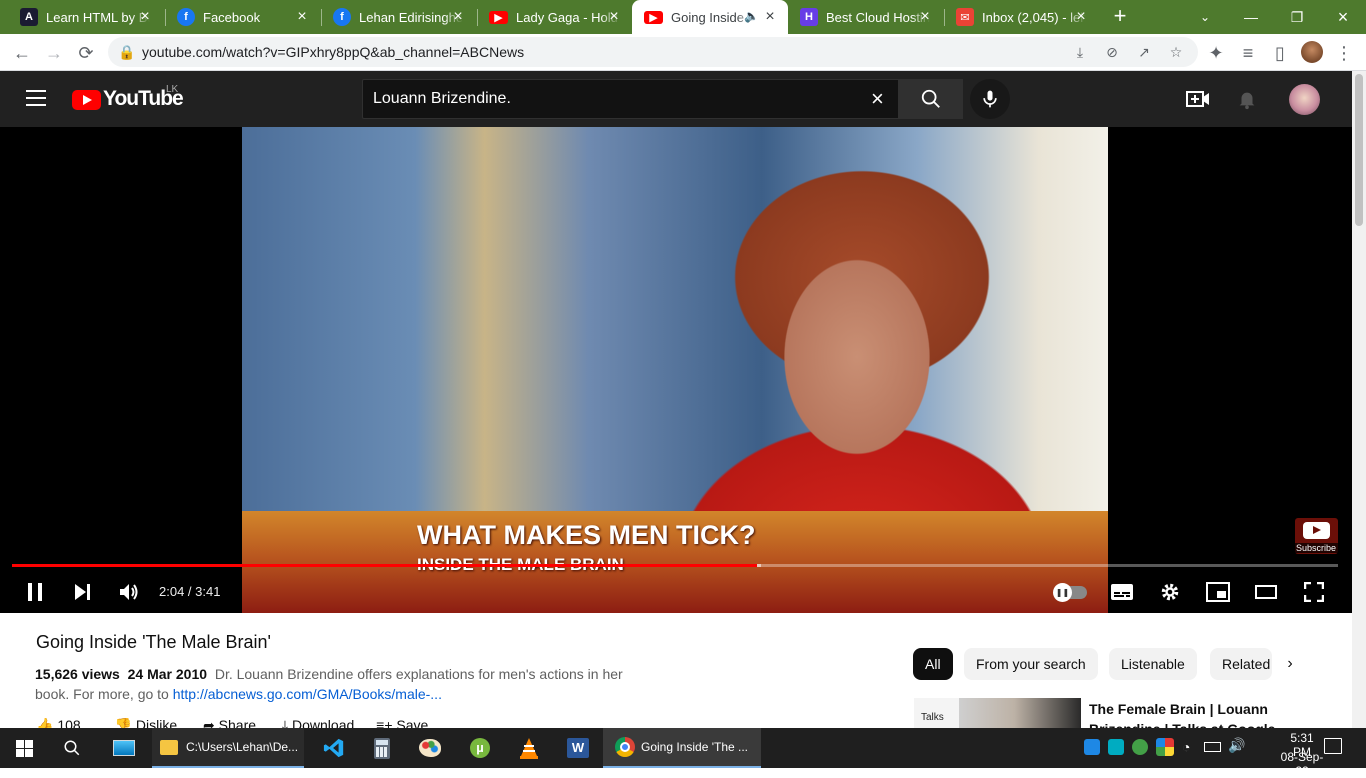 Image resolution: width=1366 pixels, height=778 pixels. Describe the element at coordinates (146, 722) in the screenshot. I see `dislike-button: 👎 Dislike` at that location.